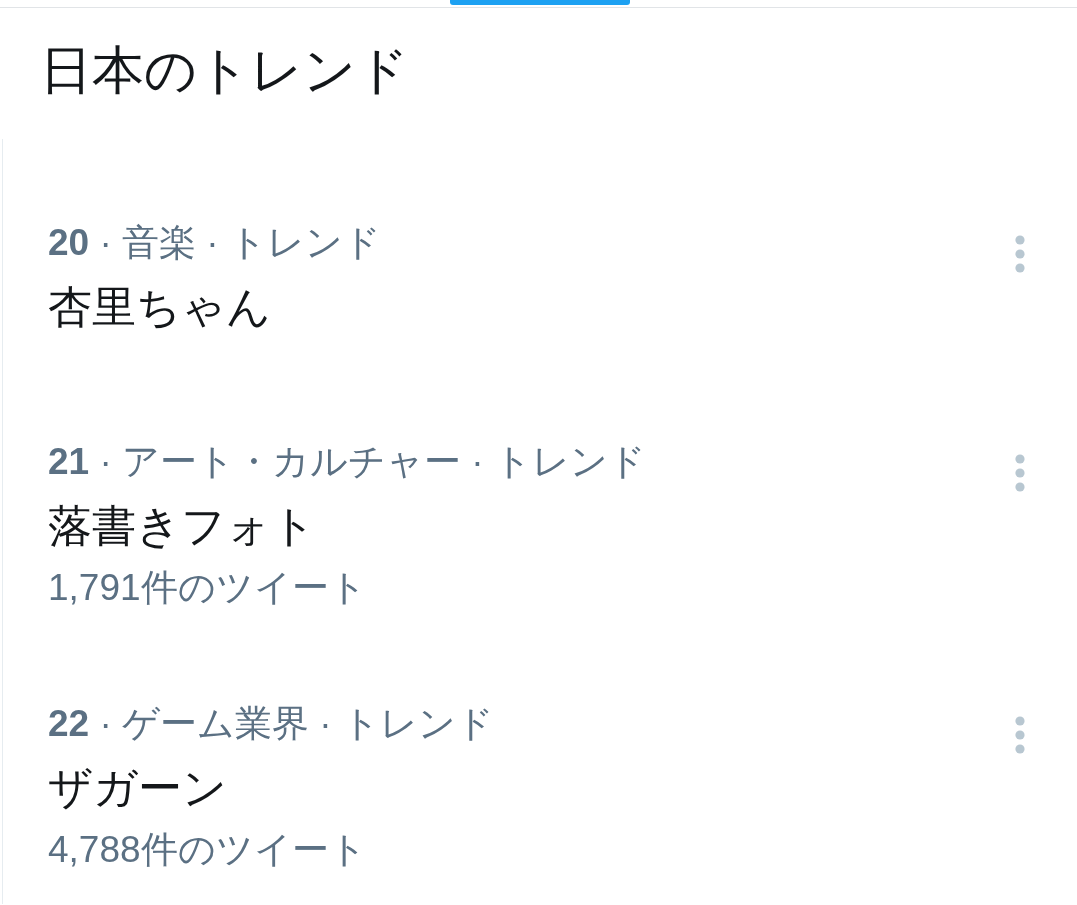 Image resolution: width=1077 pixels, height=905 pixels. I want to click on trend-context: 21 · アート・カルチャー · トレンド, so click(347, 462).